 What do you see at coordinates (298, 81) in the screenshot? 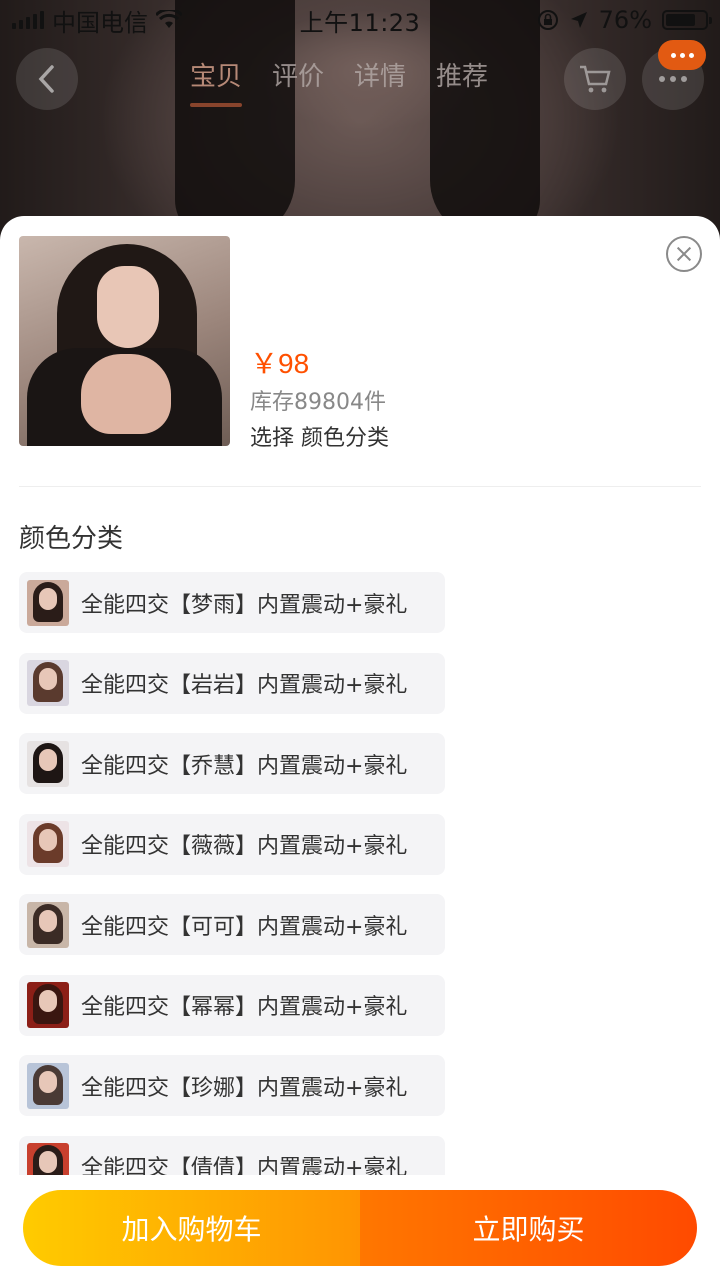
I see `tab-reviews: 评价` at bounding box center [298, 81].